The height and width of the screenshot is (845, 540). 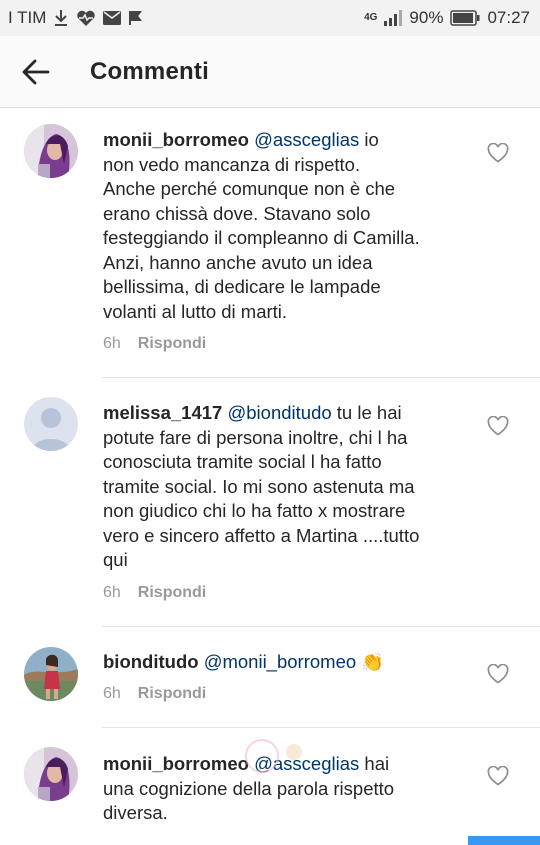 What do you see at coordinates (270, 18) in the screenshot?
I see `status-bar: I TIM 4G 90% 07:27` at bounding box center [270, 18].